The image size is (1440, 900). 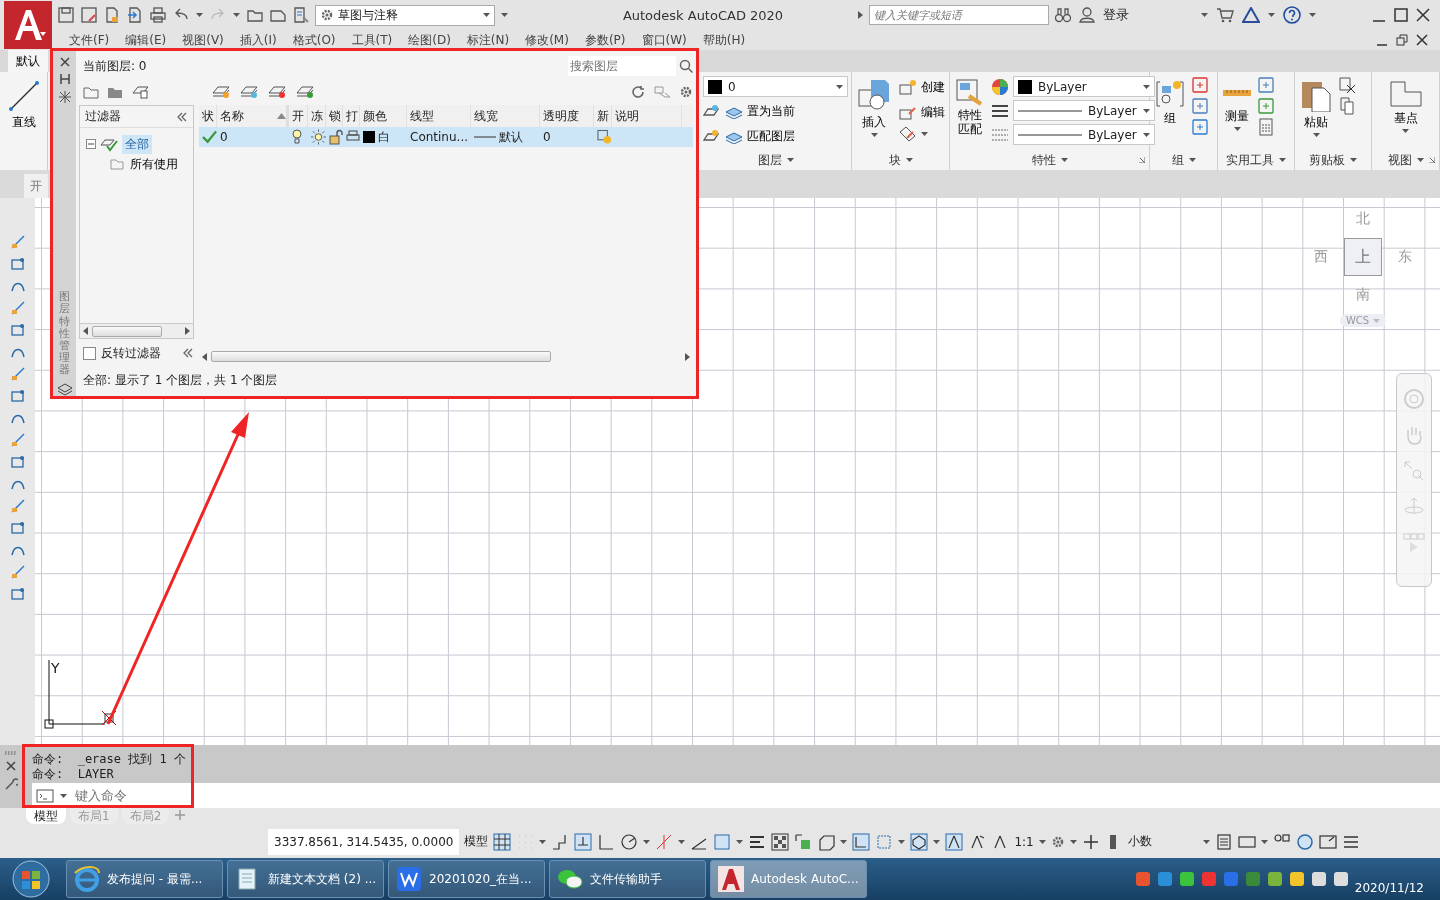 What do you see at coordinates (137, 144) in the screenshot?
I see `filter-tree-item: 全部` at bounding box center [137, 144].